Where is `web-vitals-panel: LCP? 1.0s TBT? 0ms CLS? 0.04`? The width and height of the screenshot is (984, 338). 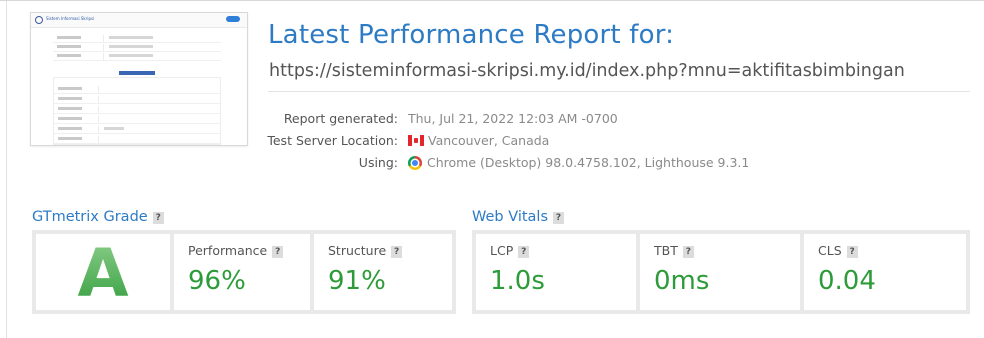 web-vitals-panel: LCP? 1.0s TBT? 0ms CLS? 0.04 is located at coordinates (721, 272).